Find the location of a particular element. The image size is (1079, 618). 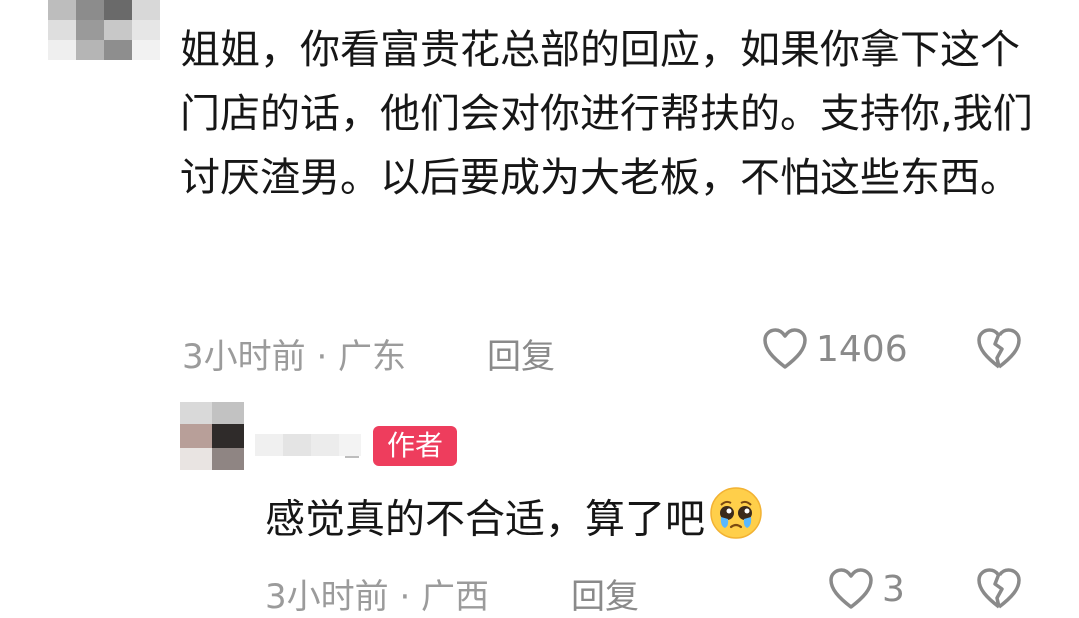

author-avatar is located at coordinates (212, 436).